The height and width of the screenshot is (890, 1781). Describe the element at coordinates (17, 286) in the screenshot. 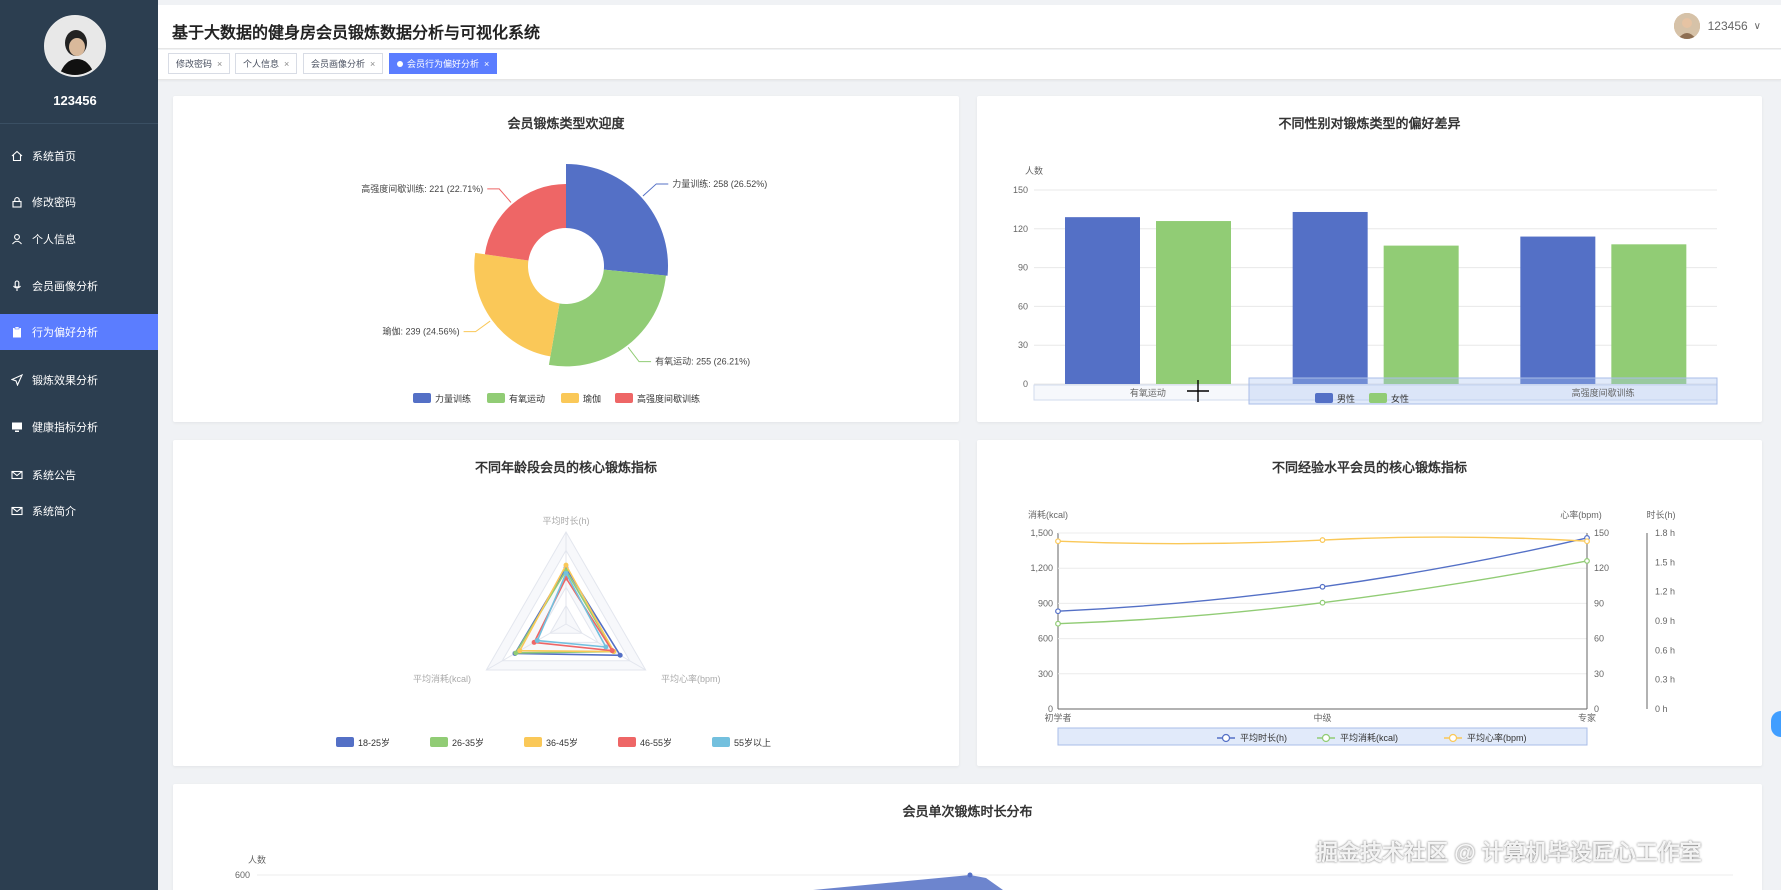

I see `microphone-icon` at that location.